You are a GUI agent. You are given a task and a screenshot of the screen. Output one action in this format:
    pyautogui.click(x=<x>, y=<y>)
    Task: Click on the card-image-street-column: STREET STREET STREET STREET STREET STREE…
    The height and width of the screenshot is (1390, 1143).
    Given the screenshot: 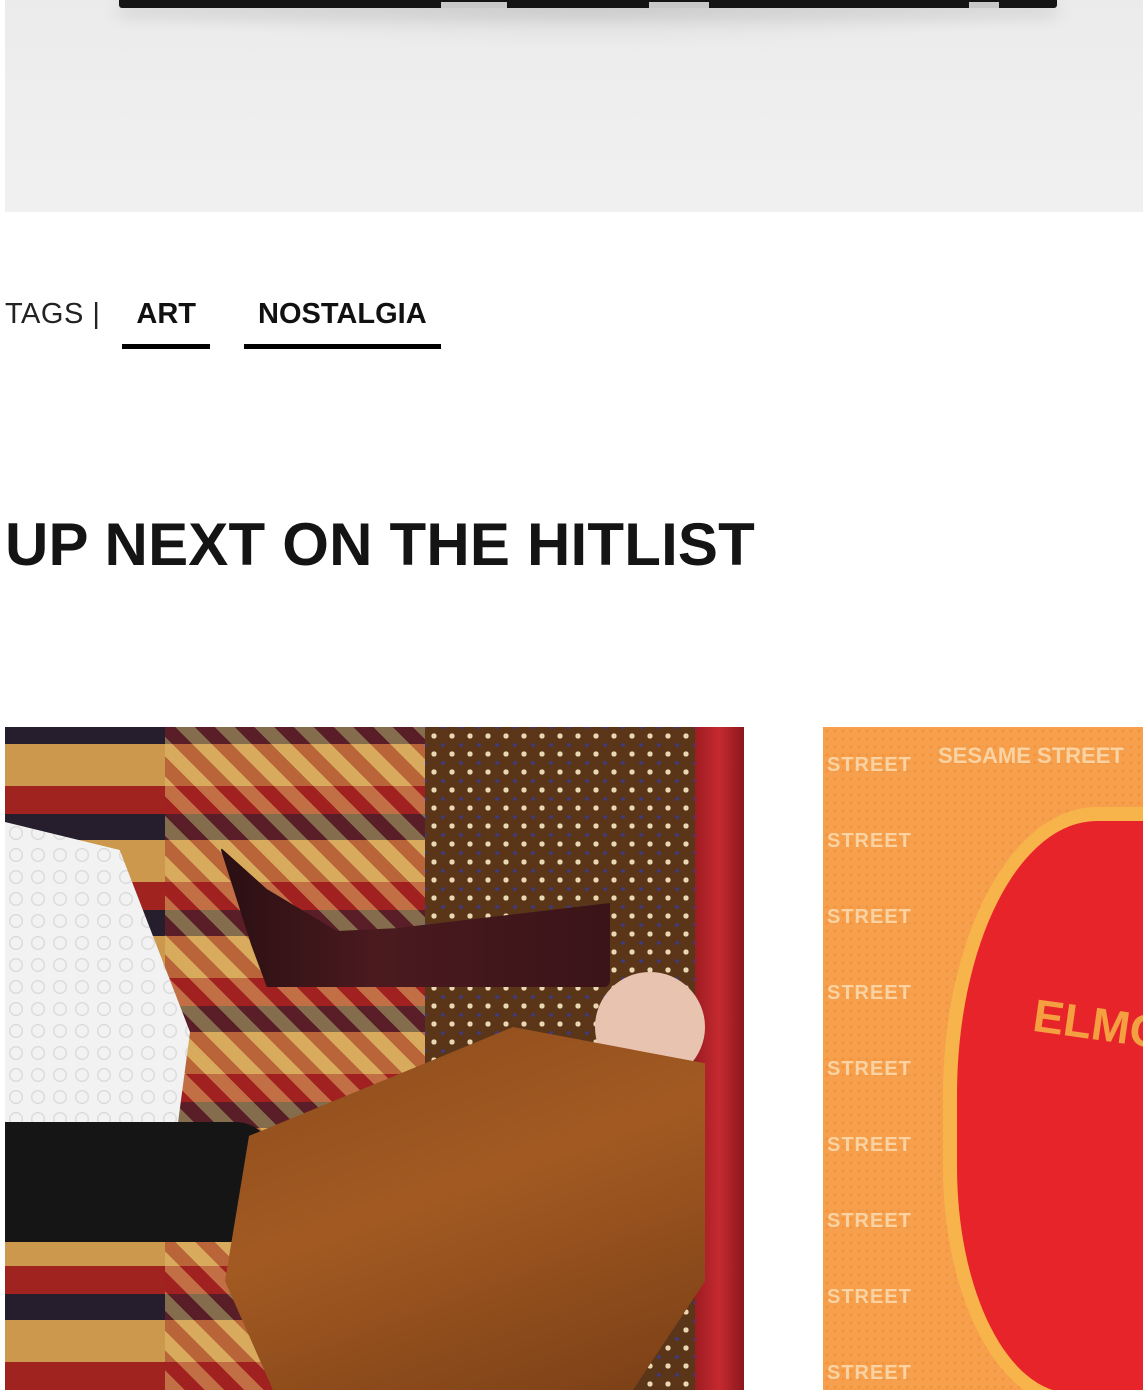 What is the action you would take?
    pyautogui.click(x=869, y=1058)
    